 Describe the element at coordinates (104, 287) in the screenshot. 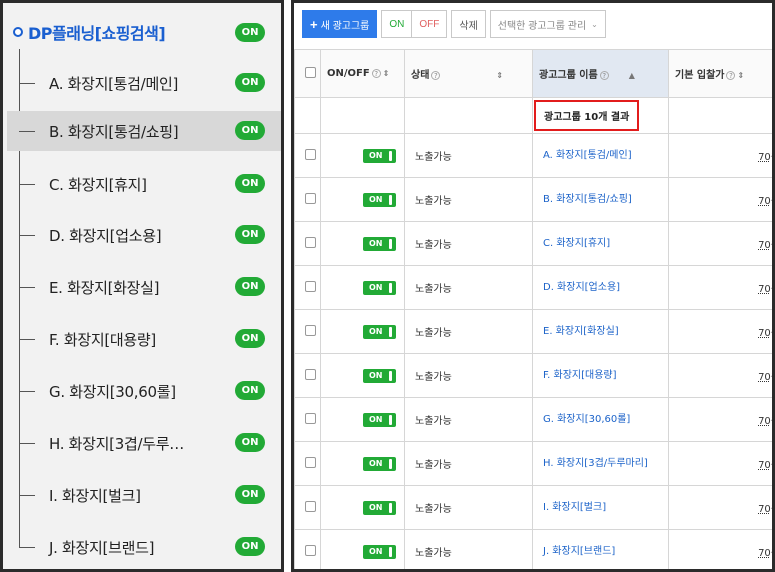

I see `tree-item-label: E. 화장지[화장실]` at that location.